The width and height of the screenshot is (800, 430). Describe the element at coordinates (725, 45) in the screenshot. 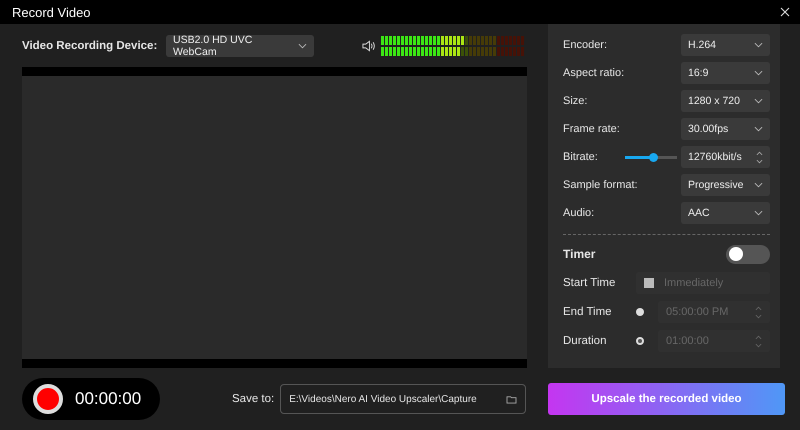

I see `setting-dropdown: H.264` at that location.